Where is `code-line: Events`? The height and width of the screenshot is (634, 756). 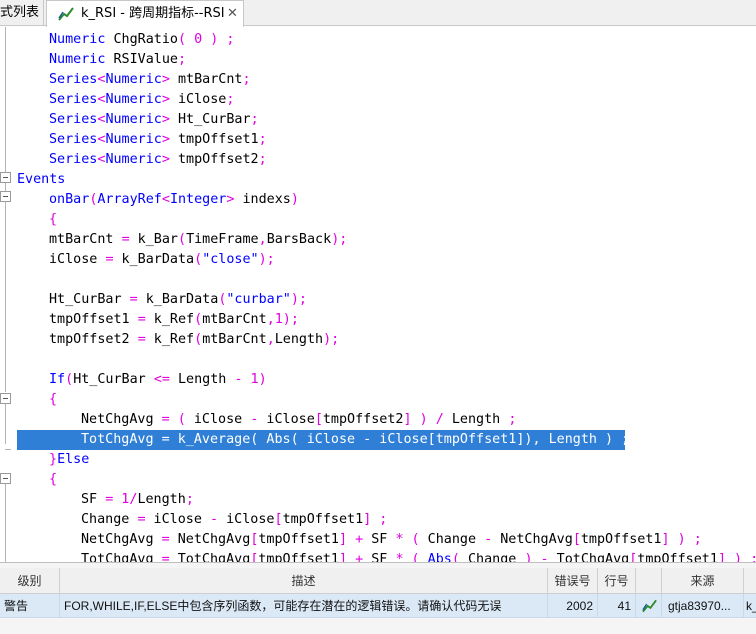
code-line: Events is located at coordinates (41, 180).